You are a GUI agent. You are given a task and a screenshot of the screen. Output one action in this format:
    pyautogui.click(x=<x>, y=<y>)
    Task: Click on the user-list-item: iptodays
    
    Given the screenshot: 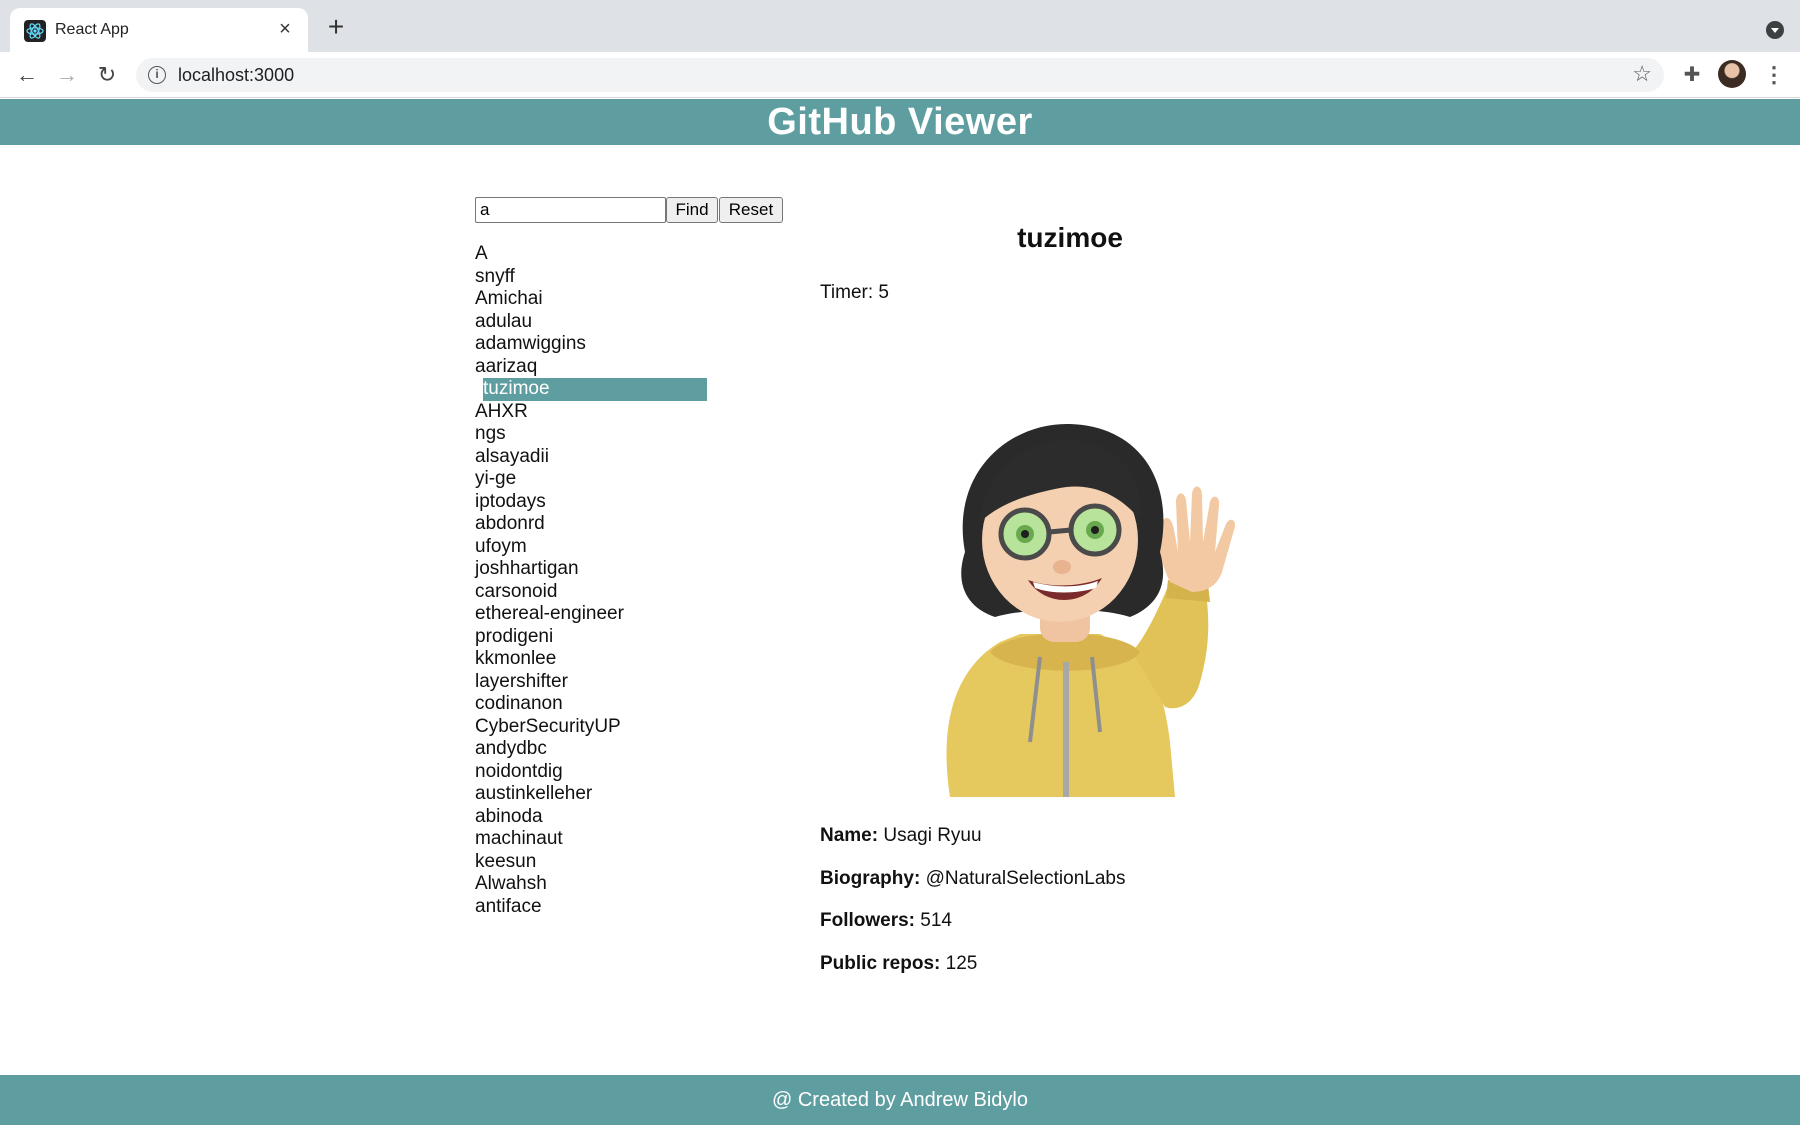 What is the action you would take?
    pyautogui.click(x=605, y=502)
    